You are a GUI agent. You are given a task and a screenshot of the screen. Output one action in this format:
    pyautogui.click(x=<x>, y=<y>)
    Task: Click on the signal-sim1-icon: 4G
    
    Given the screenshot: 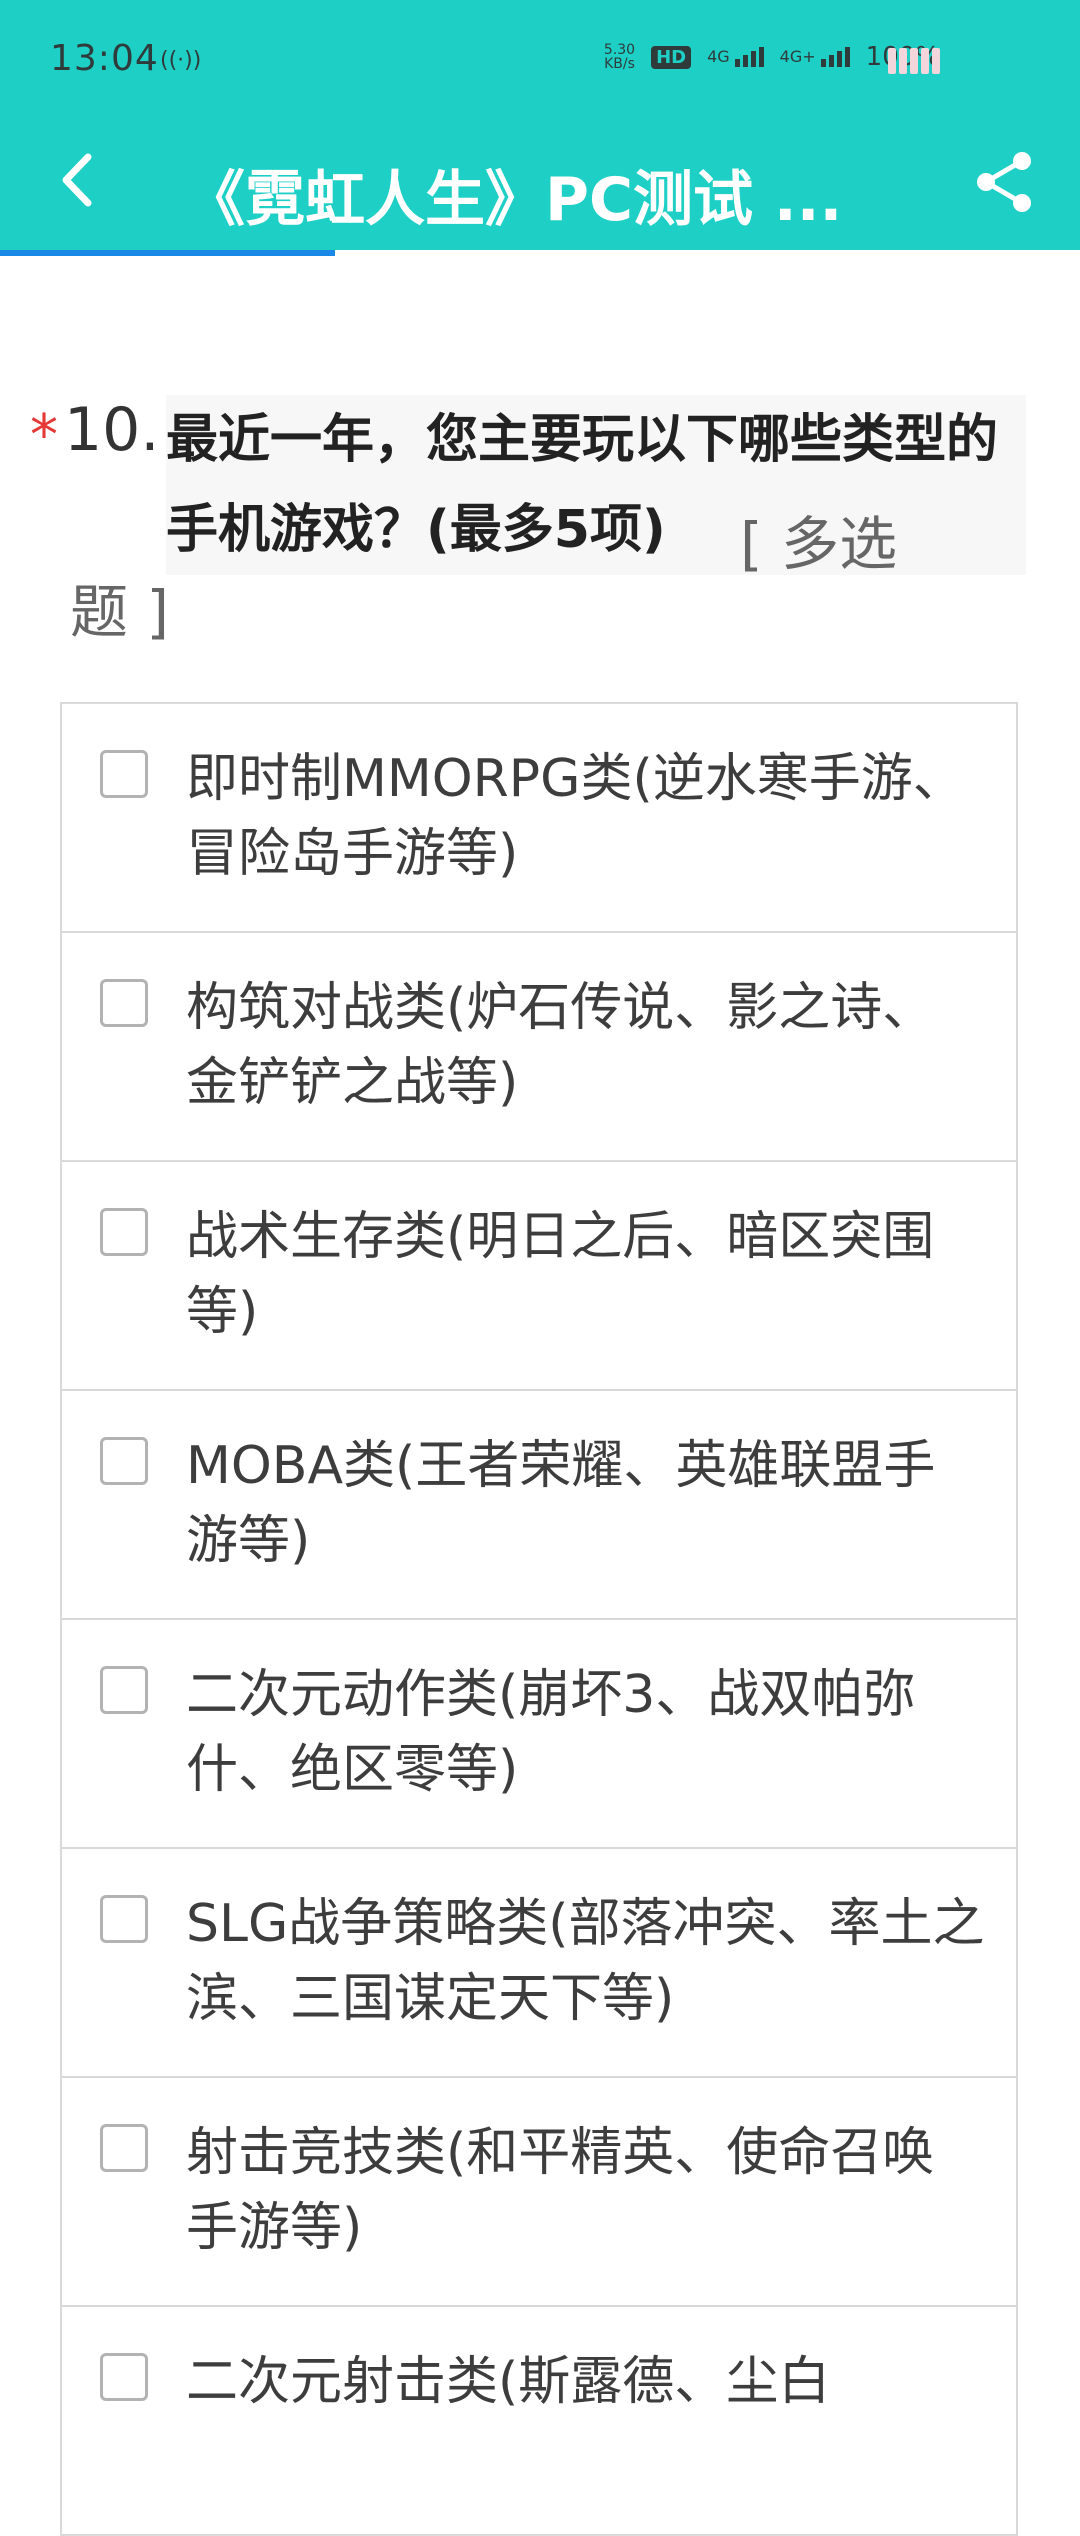 What is the action you would take?
    pyautogui.click(x=735, y=57)
    